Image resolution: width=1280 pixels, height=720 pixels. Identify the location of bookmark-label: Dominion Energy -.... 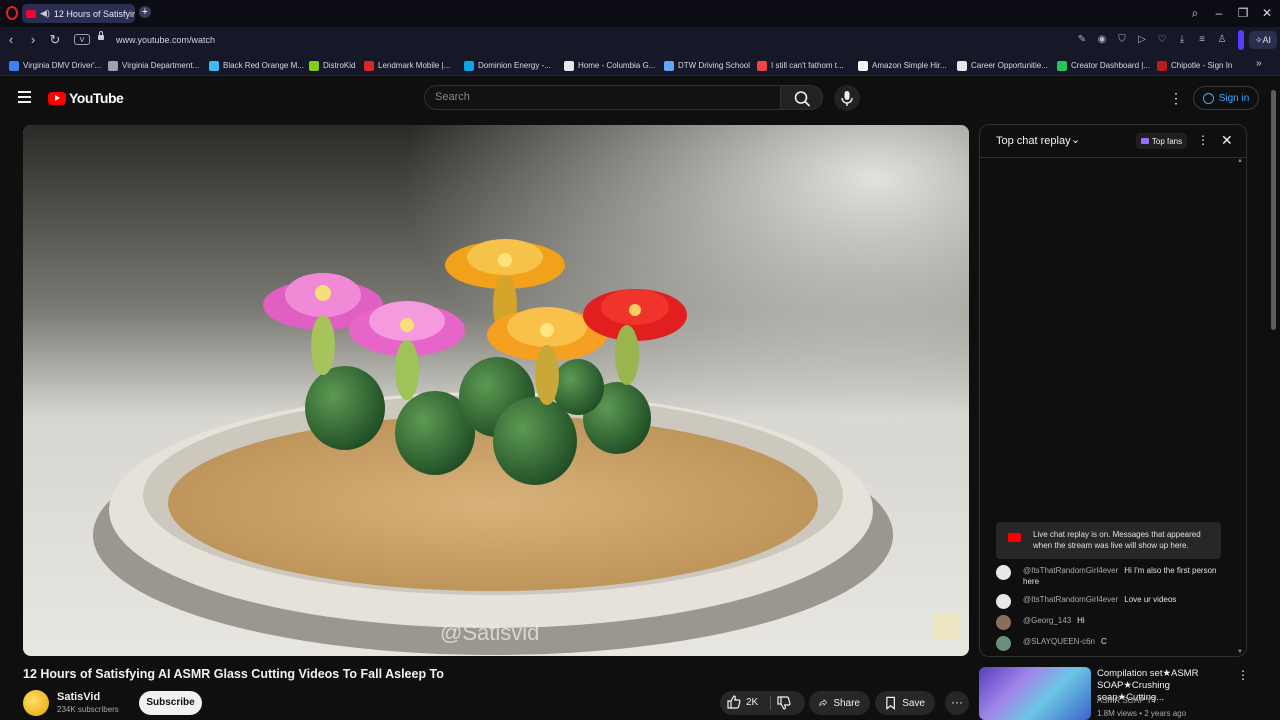
(514, 65).